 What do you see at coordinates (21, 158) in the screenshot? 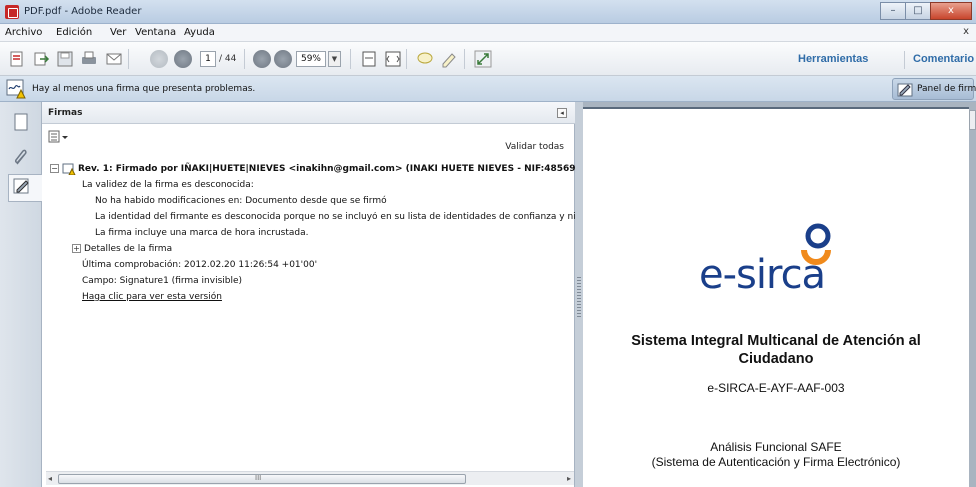
I see `attachments-icon` at bounding box center [21, 158].